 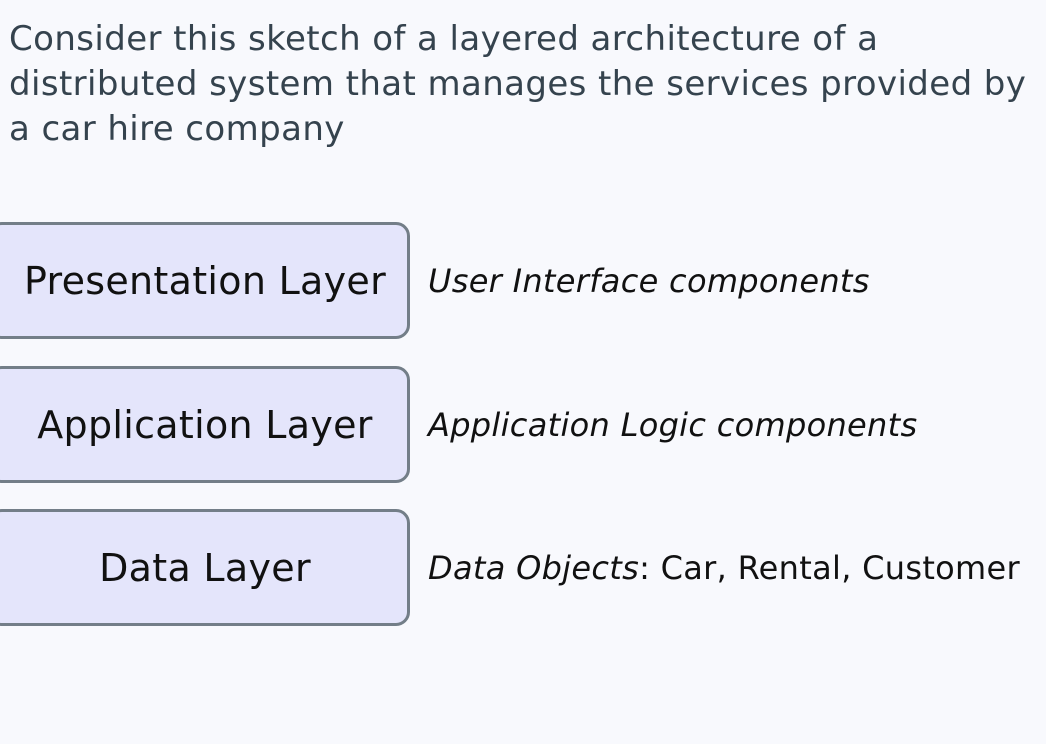 I want to click on application-layer-description-italic: Application Logic components, so click(x=673, y=425).